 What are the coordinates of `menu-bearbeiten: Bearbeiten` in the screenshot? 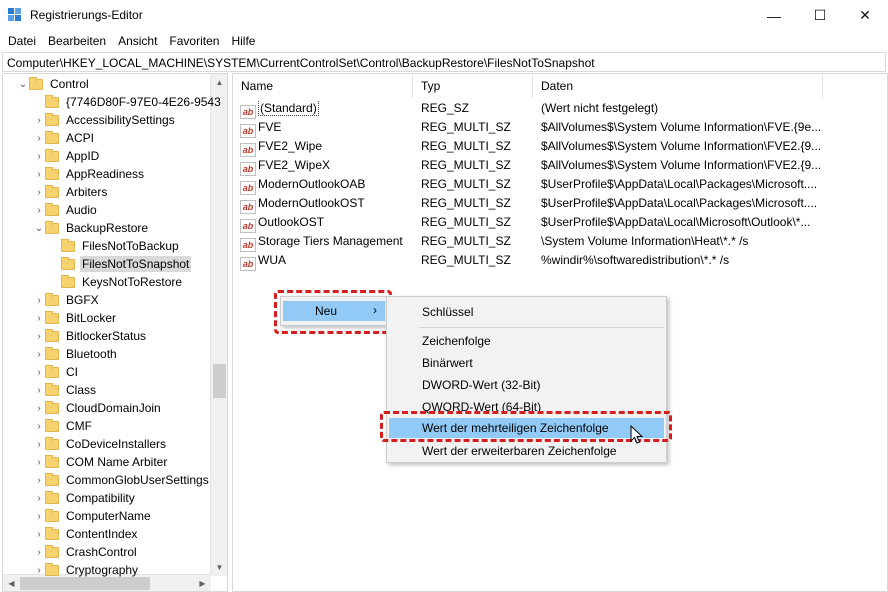 It's located at (77, 41).